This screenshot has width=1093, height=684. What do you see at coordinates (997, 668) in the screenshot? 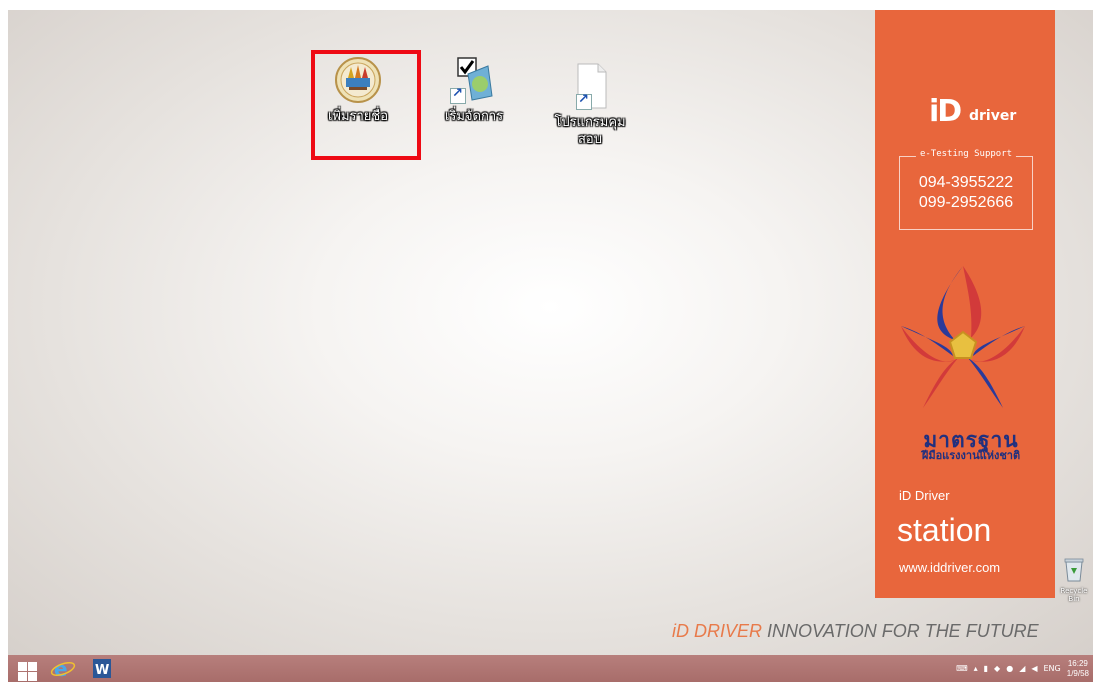
I see `security-icon: ◆` at bounding box center [997, 668].